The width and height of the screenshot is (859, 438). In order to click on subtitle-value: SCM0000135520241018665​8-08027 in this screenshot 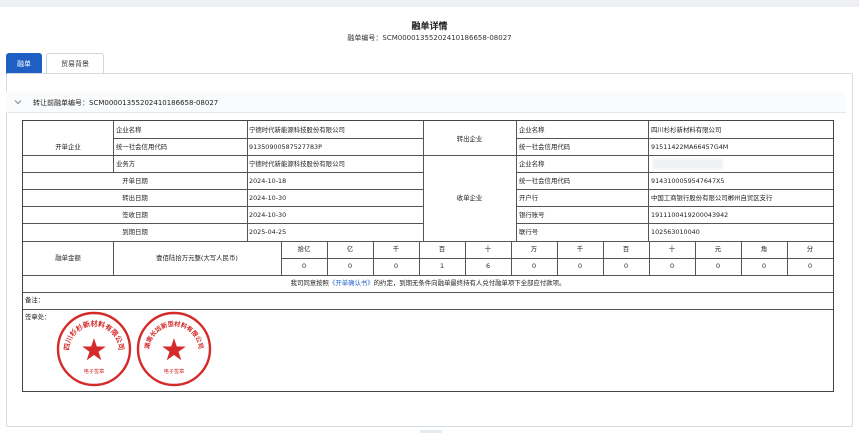, I will do `click(447, 38)`.